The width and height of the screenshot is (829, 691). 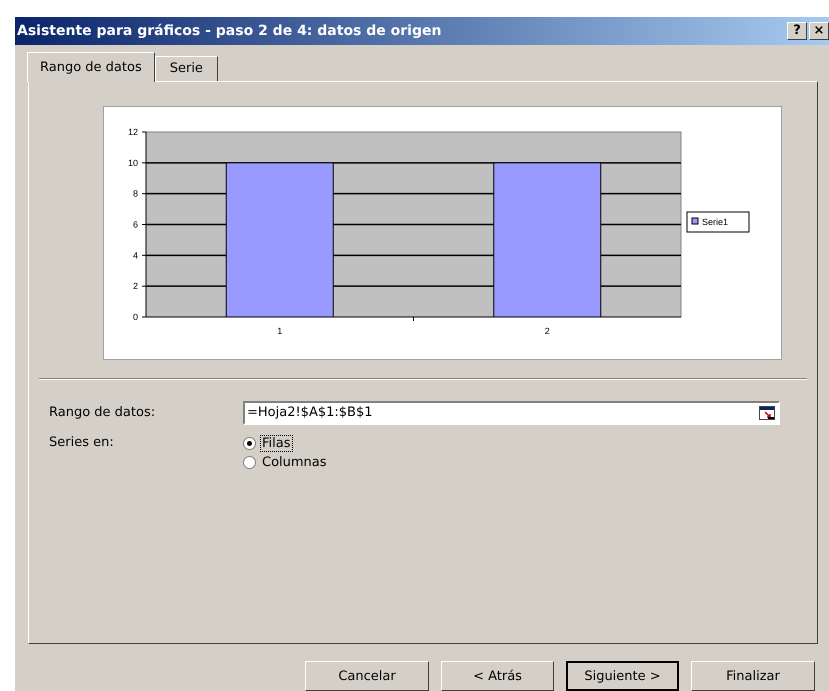 What do you see at coordinates (135, 255) in the screenshot?
I see `axis-tick-label: 4` at bounding box center [135, 255].